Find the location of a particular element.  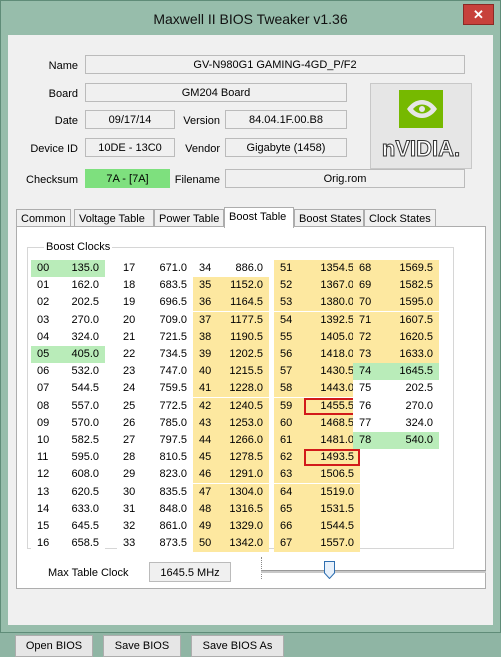

boost-clock-value: 785.0 is located at coordinates (171, 423).